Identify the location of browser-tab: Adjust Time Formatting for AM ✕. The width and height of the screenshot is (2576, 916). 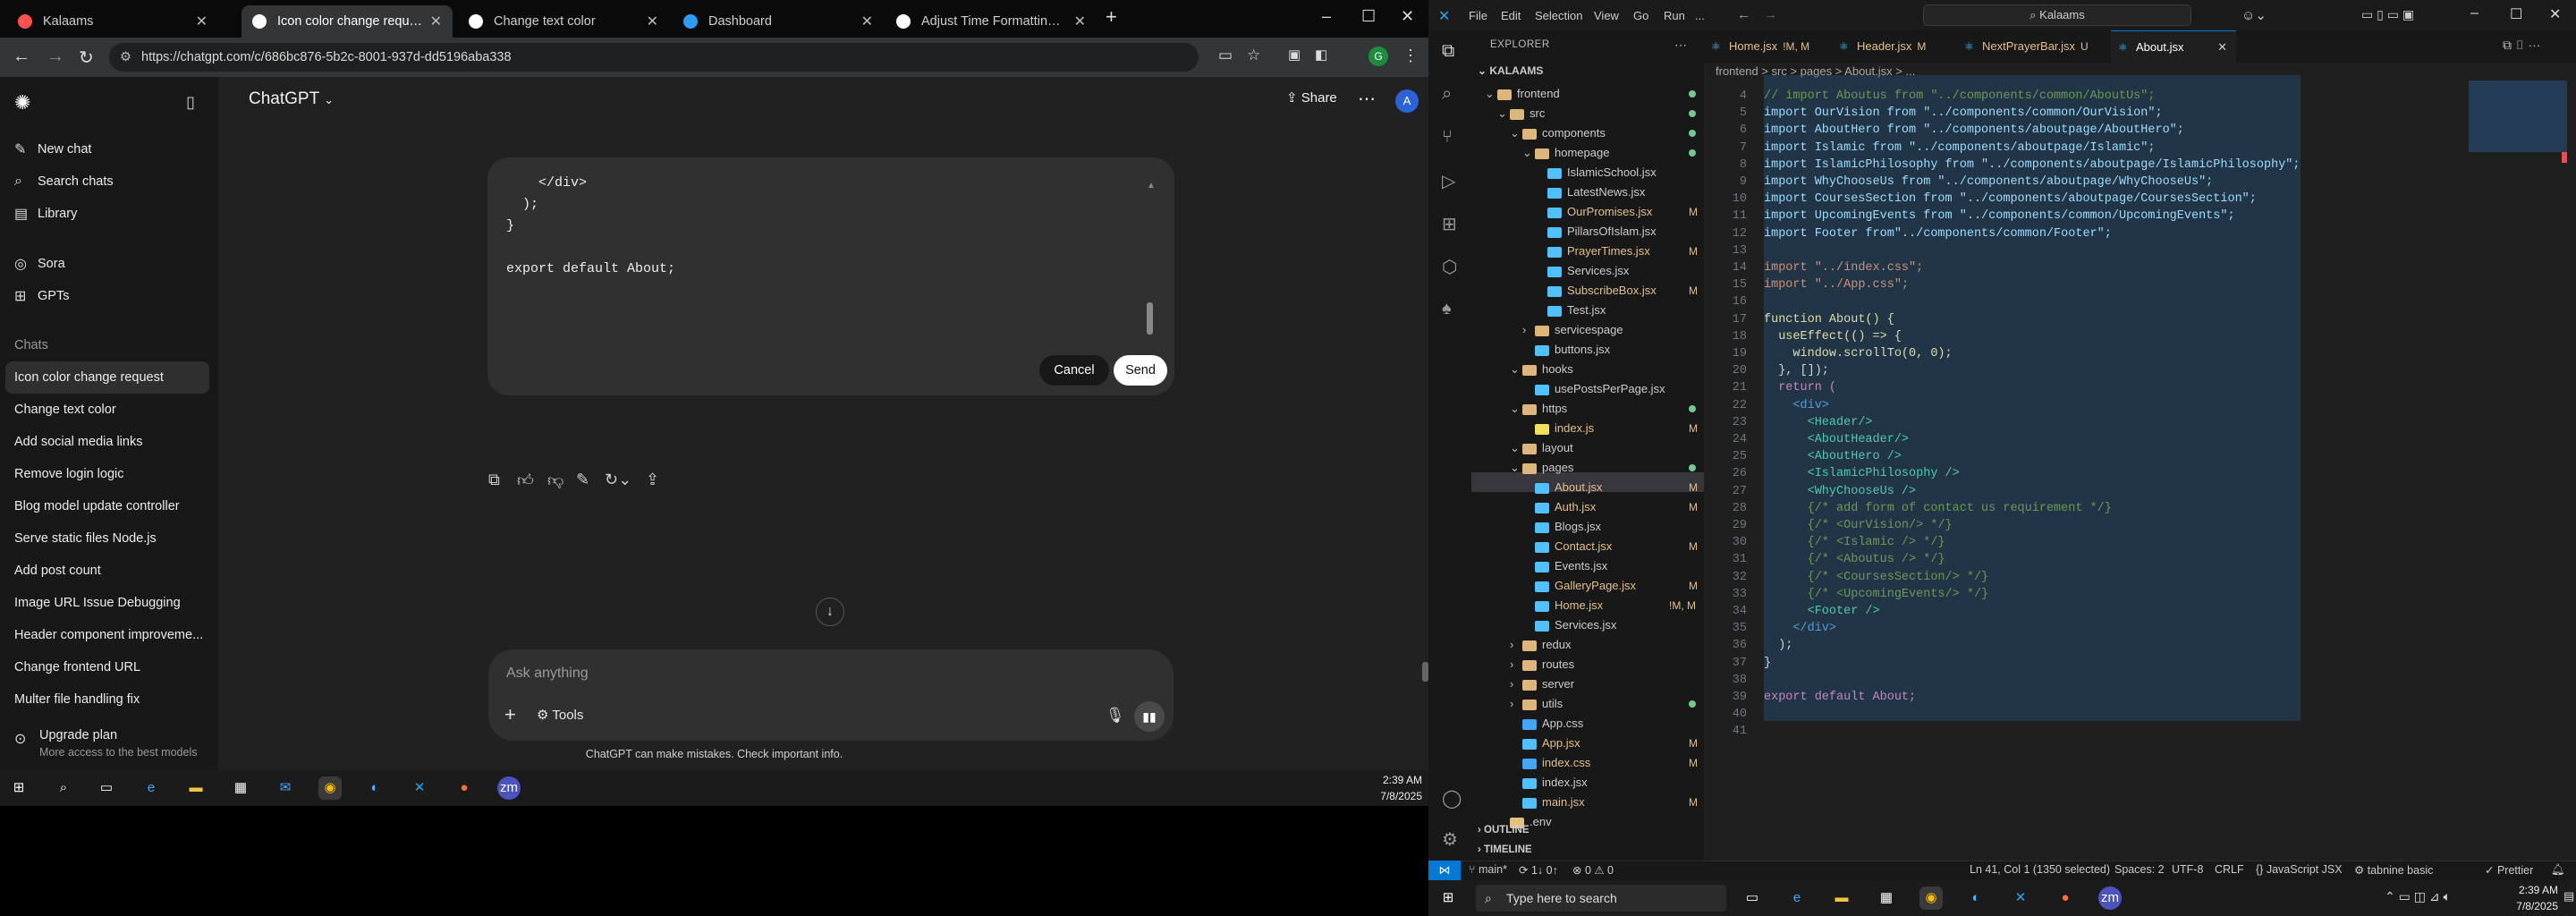
(991, 21).